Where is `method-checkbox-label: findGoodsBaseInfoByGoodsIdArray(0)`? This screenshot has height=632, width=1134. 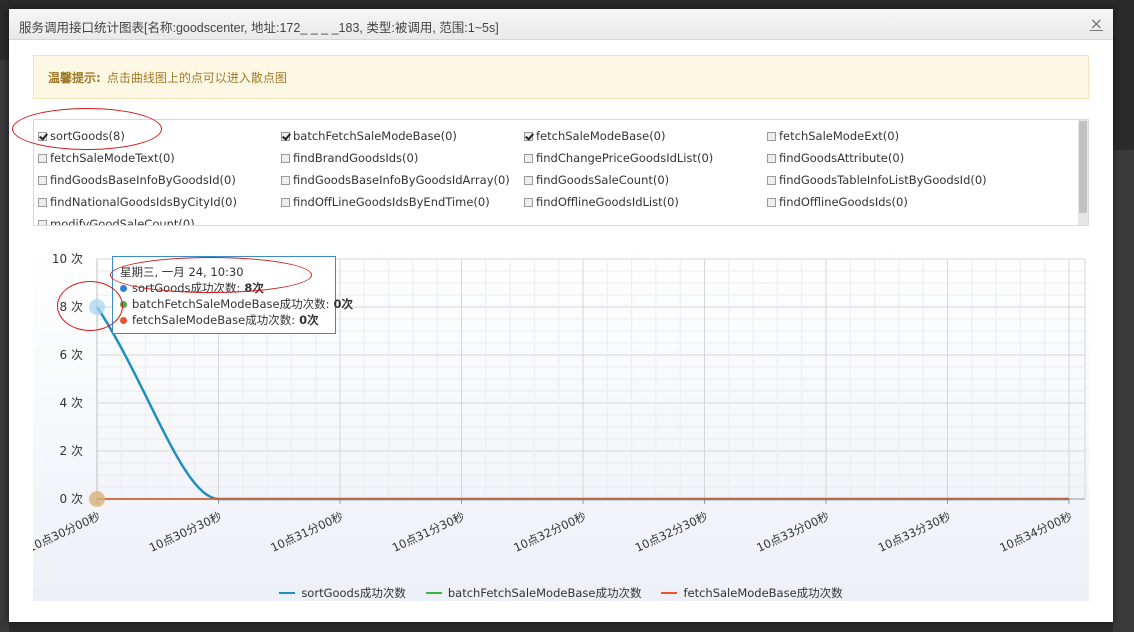
method-checkbox-label: findGoodsBaseInfoByGoodsIdArray(0) is located at coordinates (401, 180).